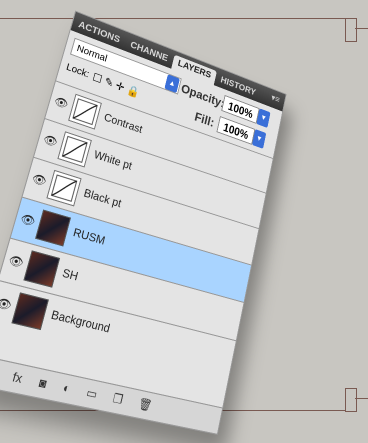 The image size is (368, 443). Describe the element at coordinates (70, 275) in the screenshot. I see `layer-name: SH` at that location.